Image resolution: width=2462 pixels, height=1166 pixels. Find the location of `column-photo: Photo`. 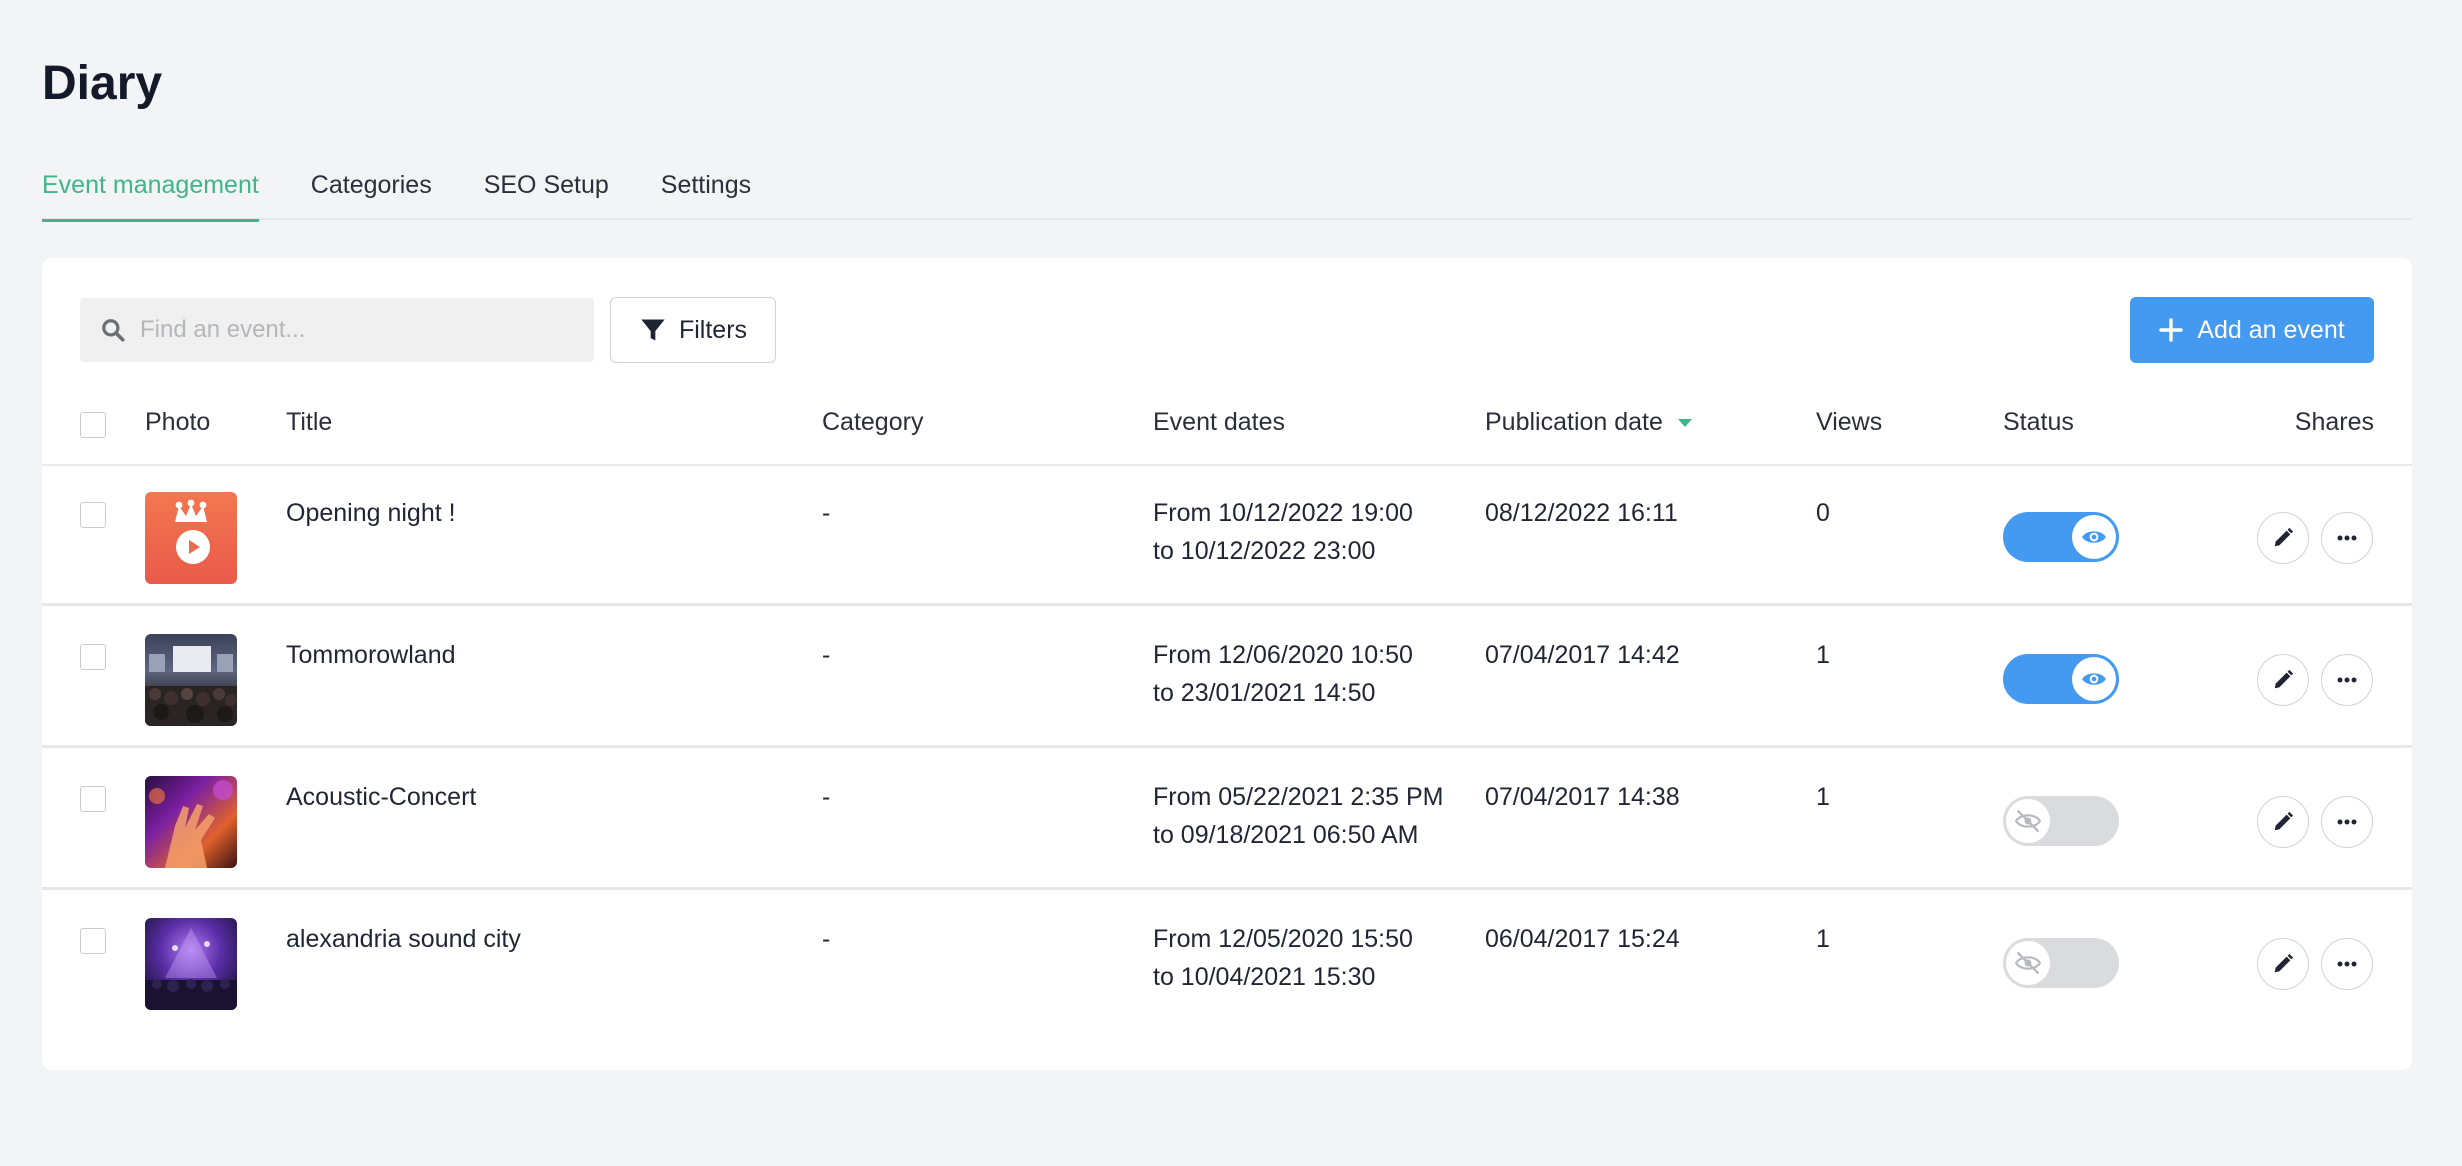

column-photo: Photo is located at coordinates (178, 422).